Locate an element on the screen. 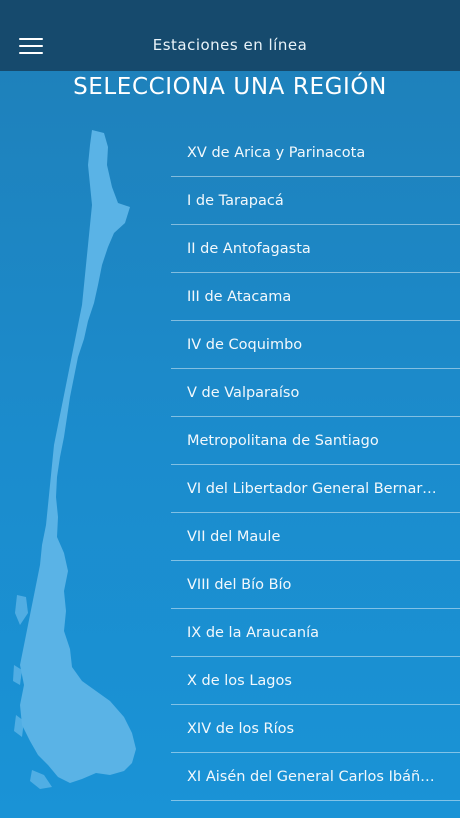 This screenshot has width=460, height=818. region-label: IX de la Araucanía is located at coordinates (253, 632).